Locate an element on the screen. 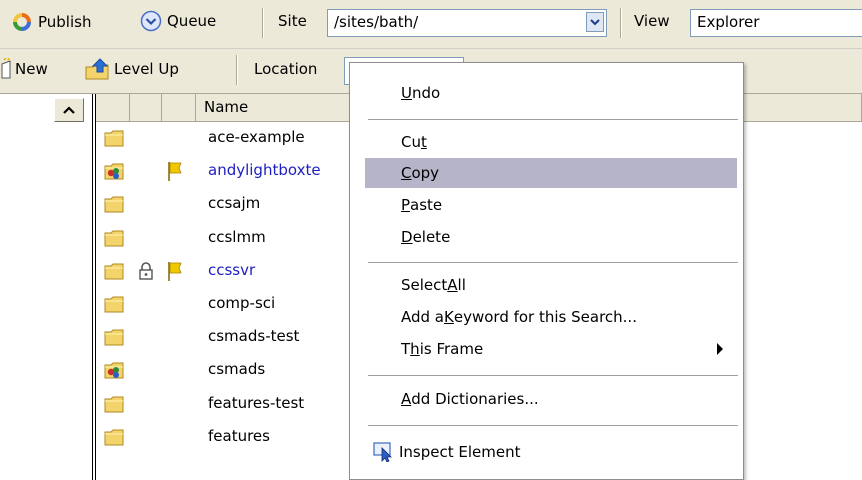 The image size is (862, 480). level-up-label: Level Up is located at coordinates (146, 69).